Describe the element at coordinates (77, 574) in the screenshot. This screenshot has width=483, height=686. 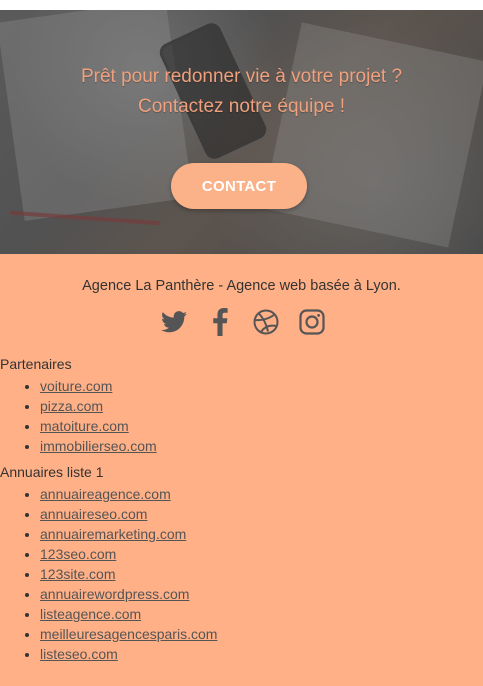
I see `directory-link: 123site.com` at that location.